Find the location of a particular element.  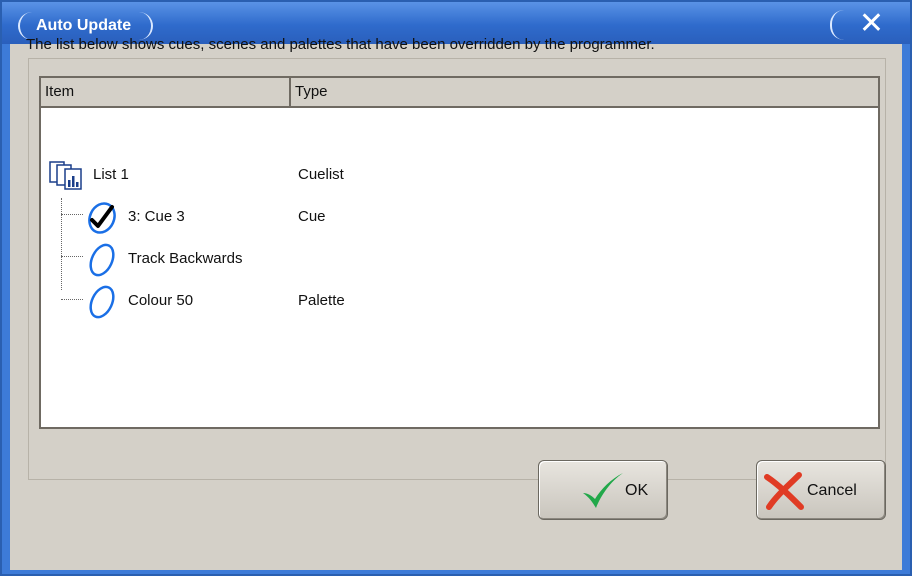

row-name: Track Backwards is located at coordinates (185, 258).